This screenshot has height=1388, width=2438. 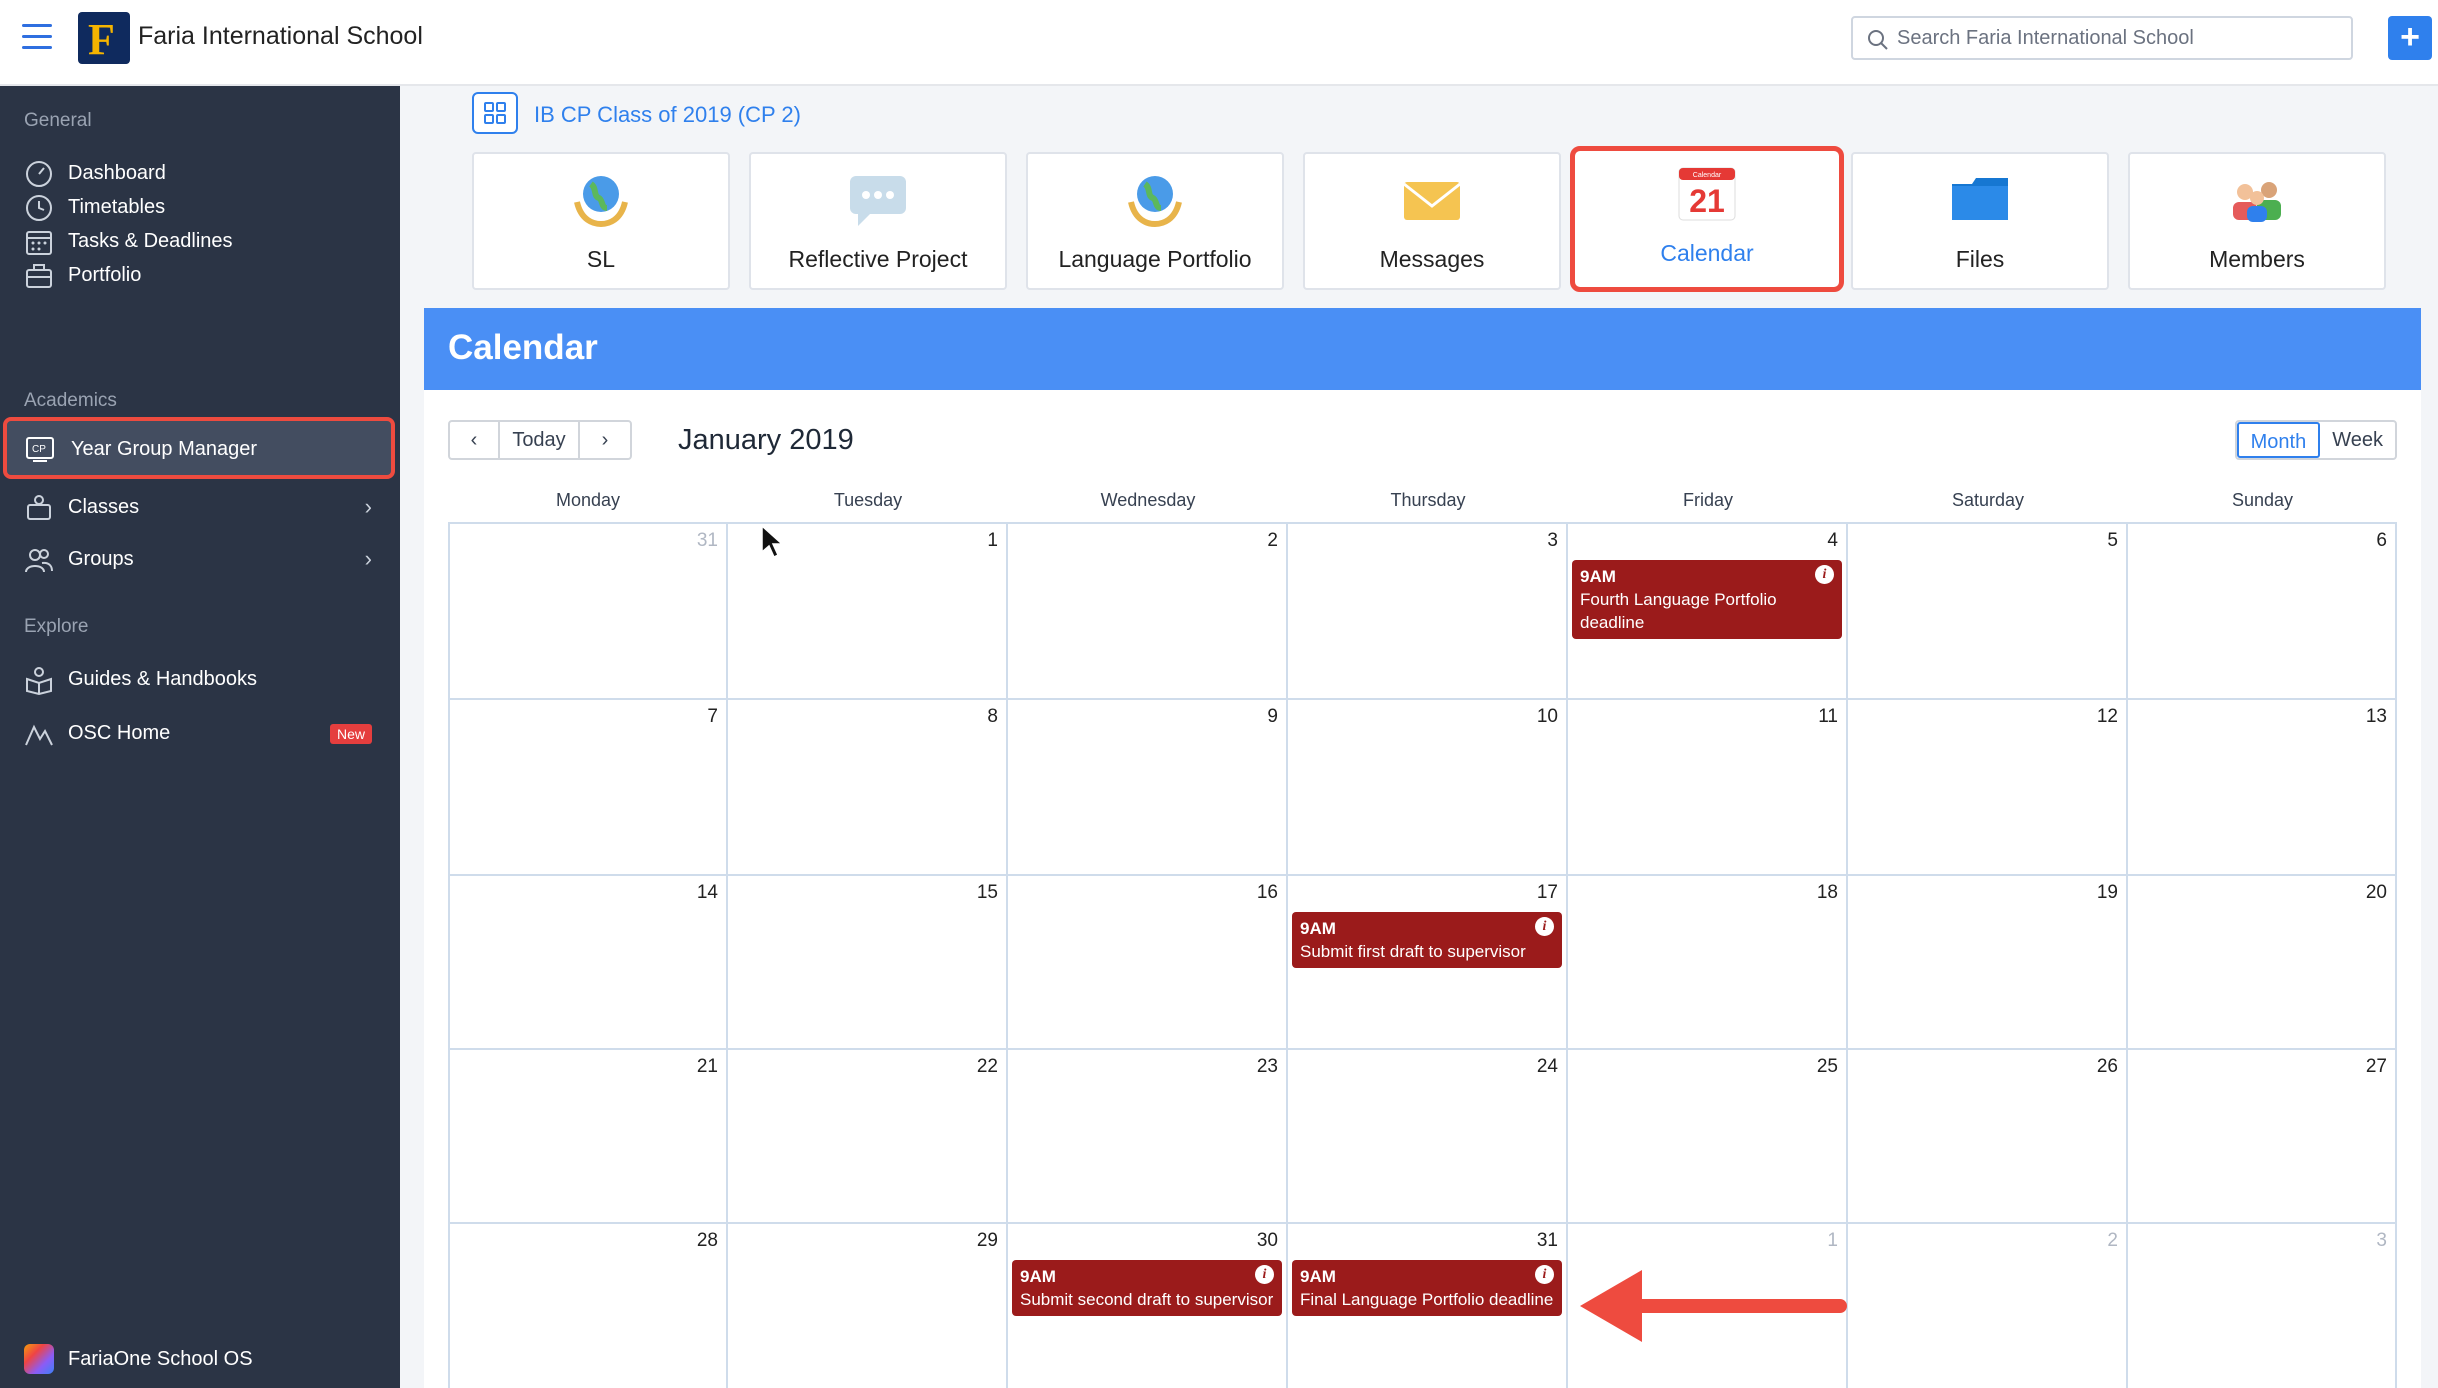 What do you see at coordinates (707, 893) in the screenshot?
I see `day-number: 14` at bounding box center [707, 893].